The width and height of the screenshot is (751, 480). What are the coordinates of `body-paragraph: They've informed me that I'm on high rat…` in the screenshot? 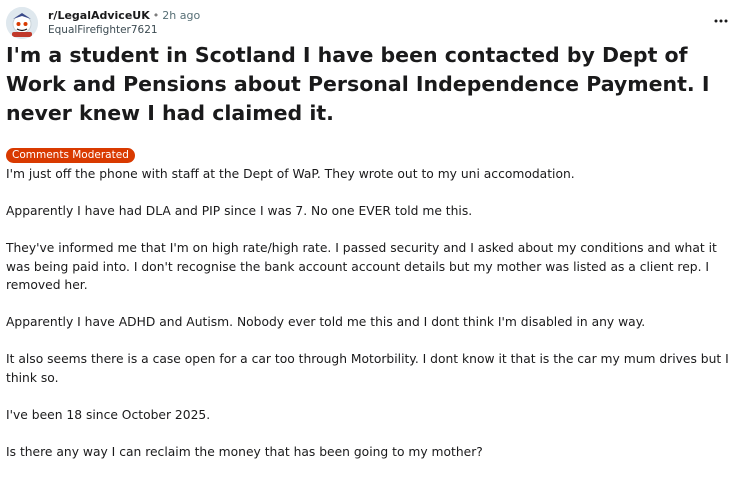 It's located at (361, 266).